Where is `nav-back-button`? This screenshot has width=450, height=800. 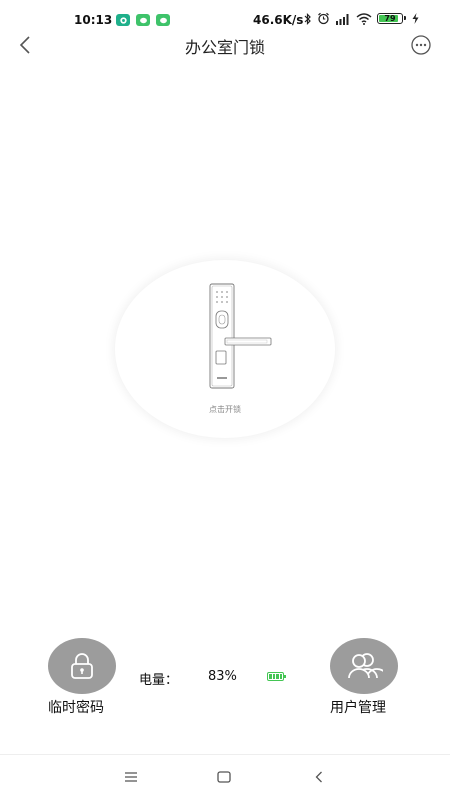
nav-back-button is located at coordinates (319, 777).